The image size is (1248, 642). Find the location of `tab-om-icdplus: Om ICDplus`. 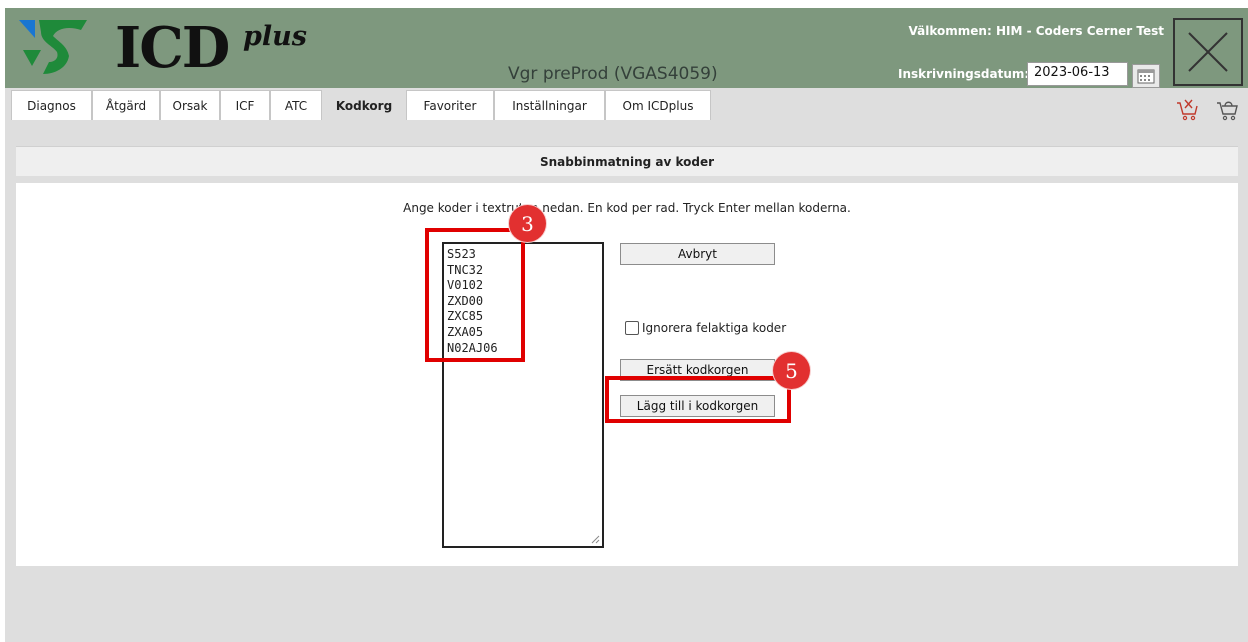

tab-om-icdplus: Om ICDplus is located at coordinates (658, 105).